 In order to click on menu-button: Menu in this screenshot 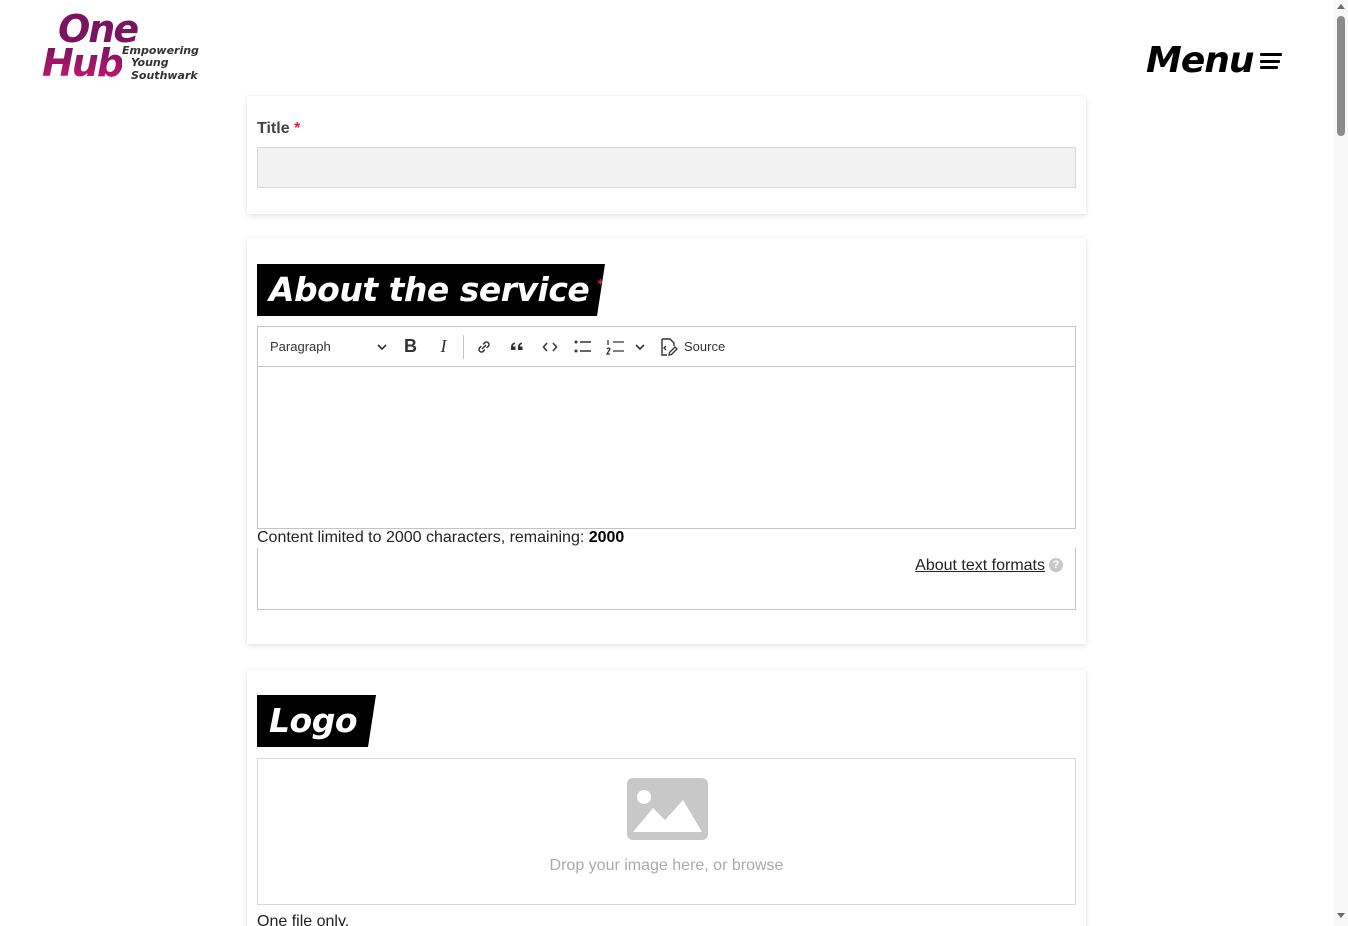, I will do `click(1215, 60)`.